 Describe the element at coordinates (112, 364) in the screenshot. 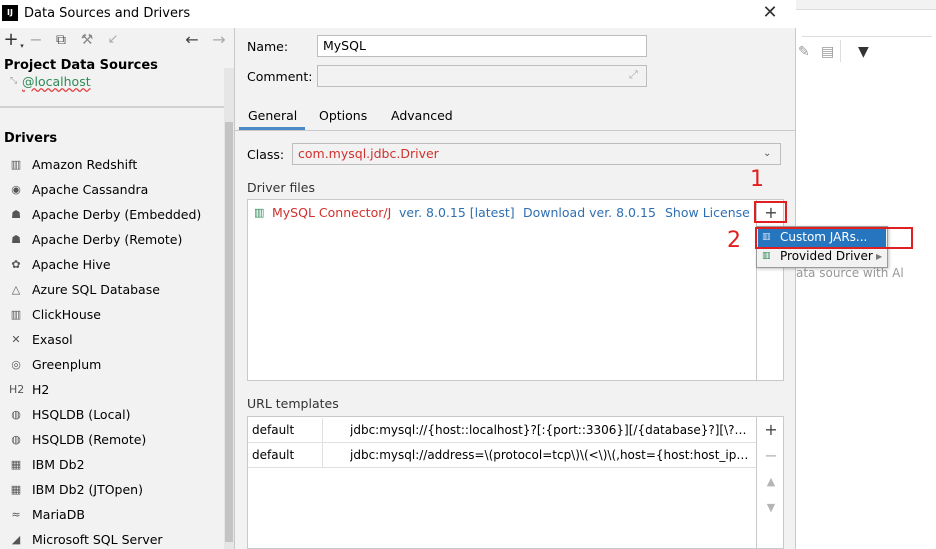

I see `sidebar-item-driver: ◎ Greenplum` at that location.